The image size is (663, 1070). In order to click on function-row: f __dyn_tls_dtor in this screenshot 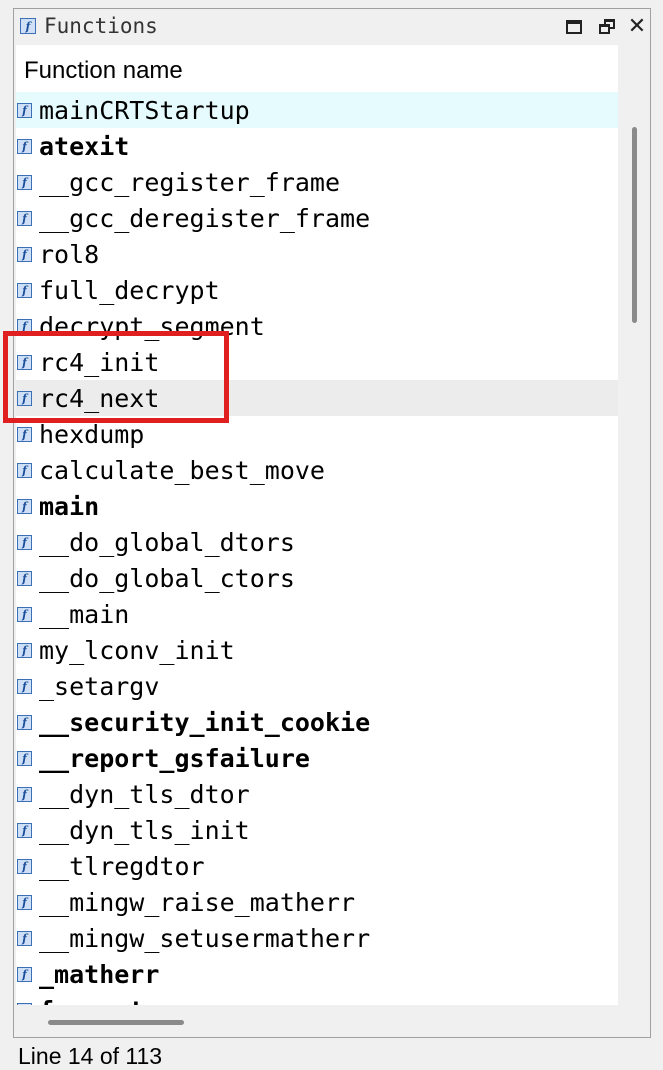, I will do `click(317, 794)`.